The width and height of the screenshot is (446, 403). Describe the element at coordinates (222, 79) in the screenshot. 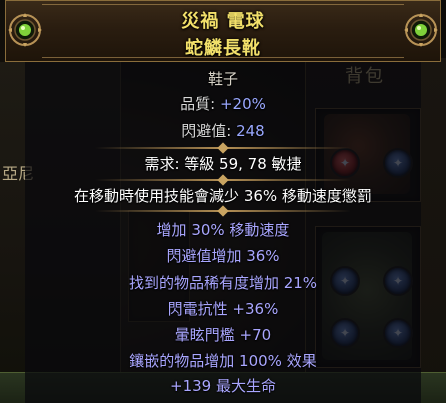

I see `item-category: 鞋子` at that location.